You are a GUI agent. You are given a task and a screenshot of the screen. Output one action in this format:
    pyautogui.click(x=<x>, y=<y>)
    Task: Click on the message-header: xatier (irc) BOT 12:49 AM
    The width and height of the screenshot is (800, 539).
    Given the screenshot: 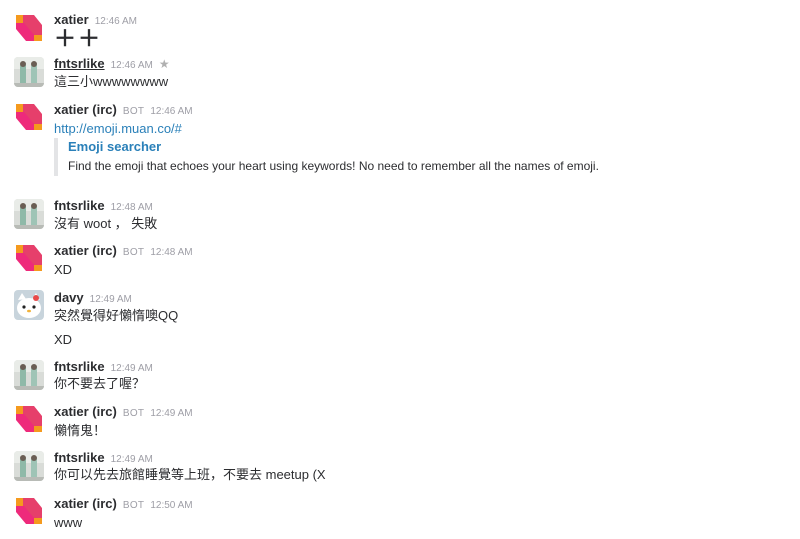 What is the action you would take?
    pyautogui.click(x=123, y=412)
    